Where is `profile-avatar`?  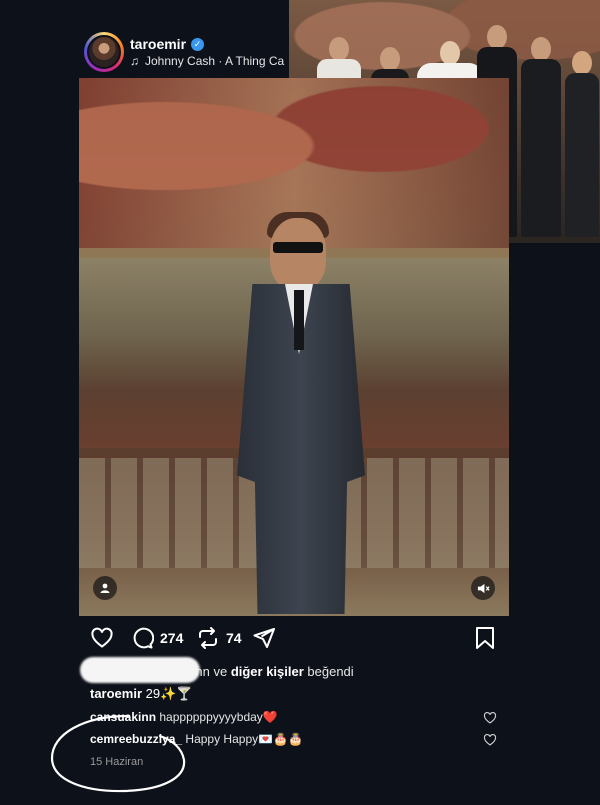 profile-avatar is located at coordinates (104, 52).